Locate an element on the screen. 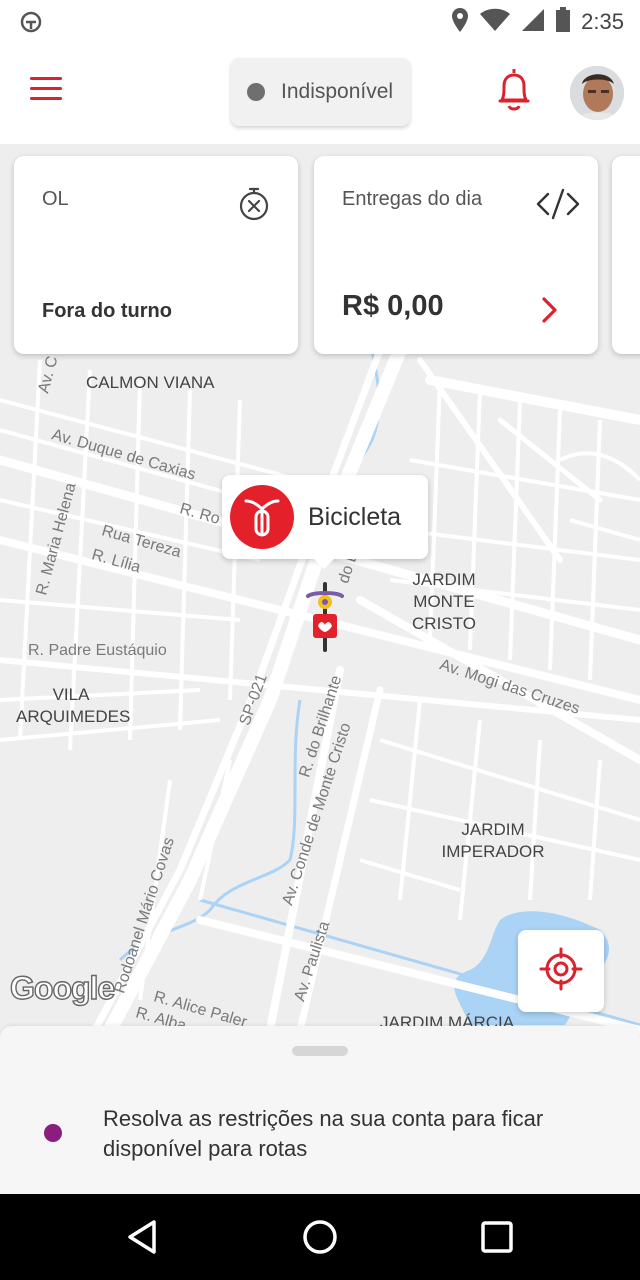 The width and height of the screenshot is (640, 1280). app-notification-icon is located at coordinates (31, 24).